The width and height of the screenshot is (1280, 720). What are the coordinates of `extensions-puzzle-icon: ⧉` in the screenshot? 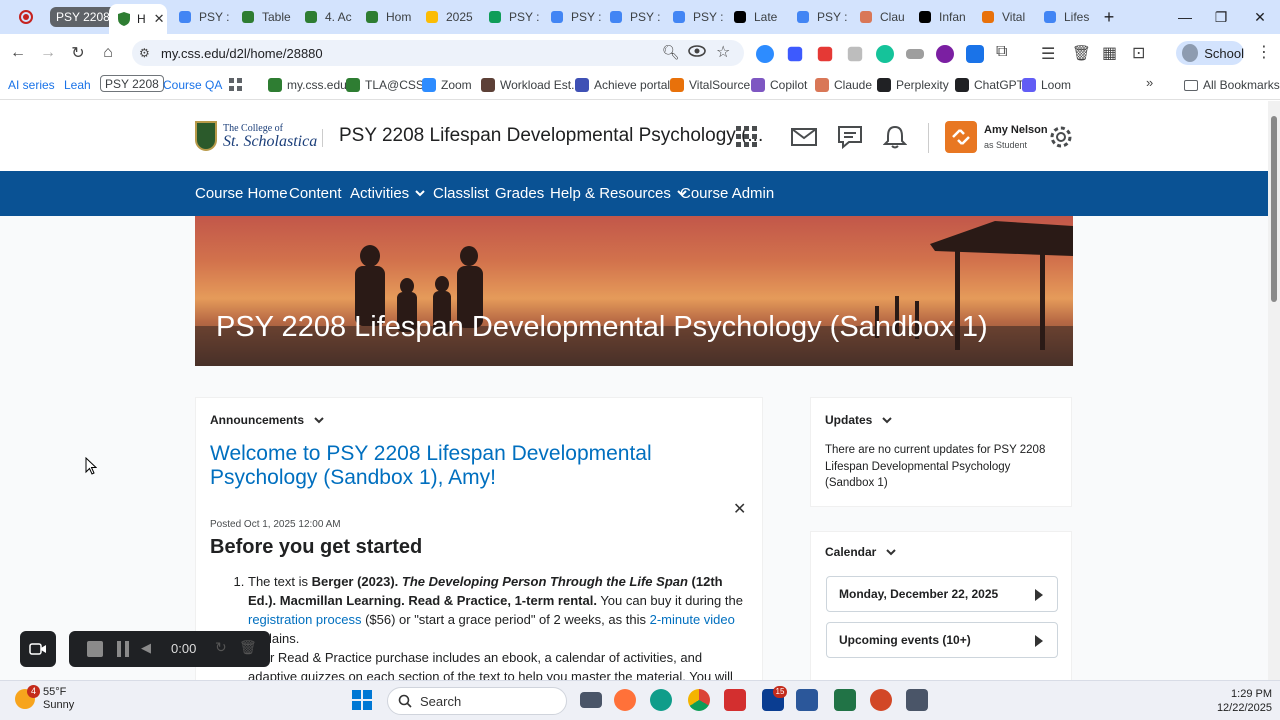 It's located at (1001, 52).